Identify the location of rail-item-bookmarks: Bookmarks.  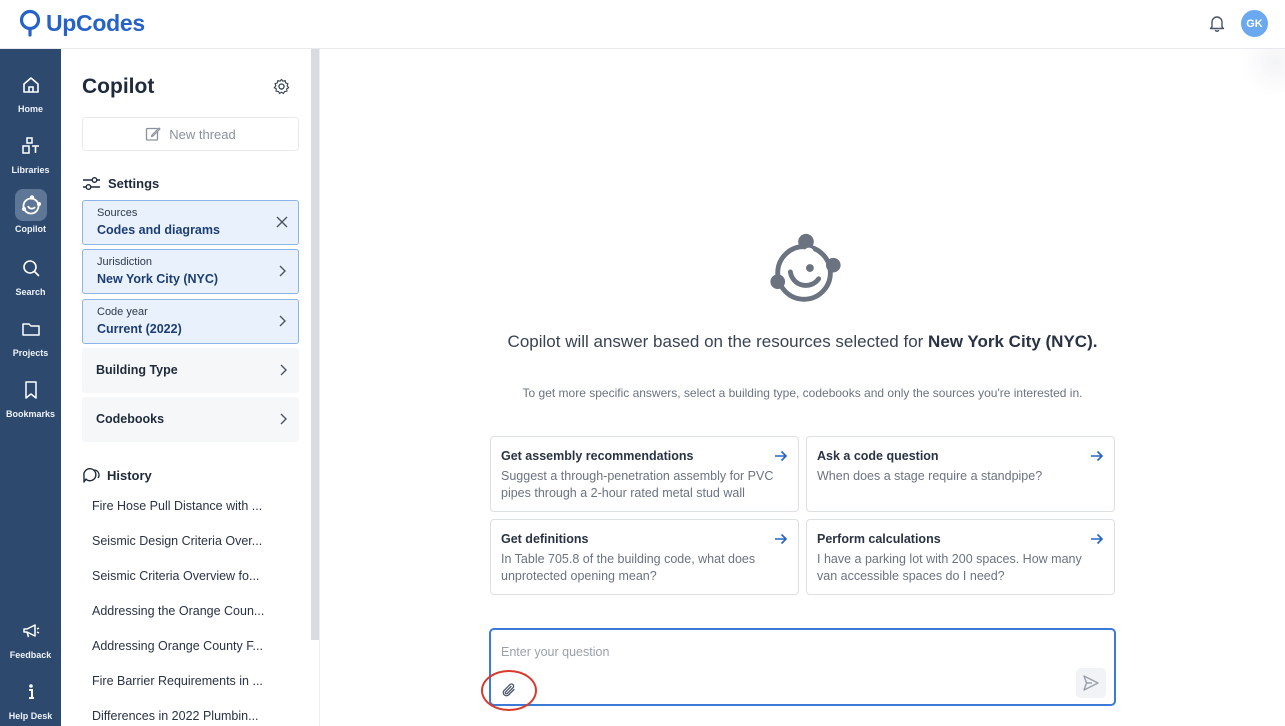
(30, 396).